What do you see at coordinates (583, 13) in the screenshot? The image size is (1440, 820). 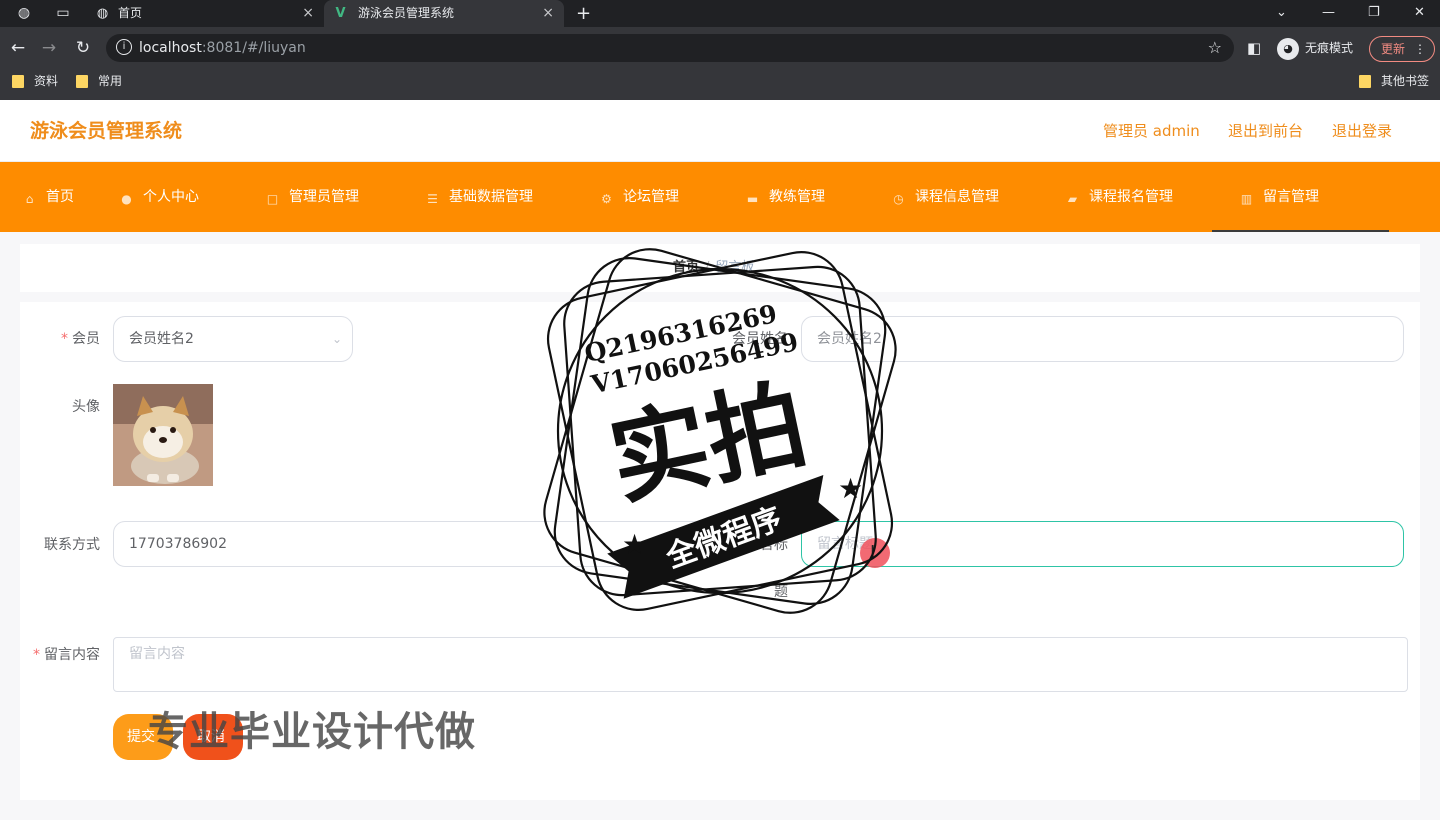 I see `new-tab-button: +` at bounding box center [583, 13].